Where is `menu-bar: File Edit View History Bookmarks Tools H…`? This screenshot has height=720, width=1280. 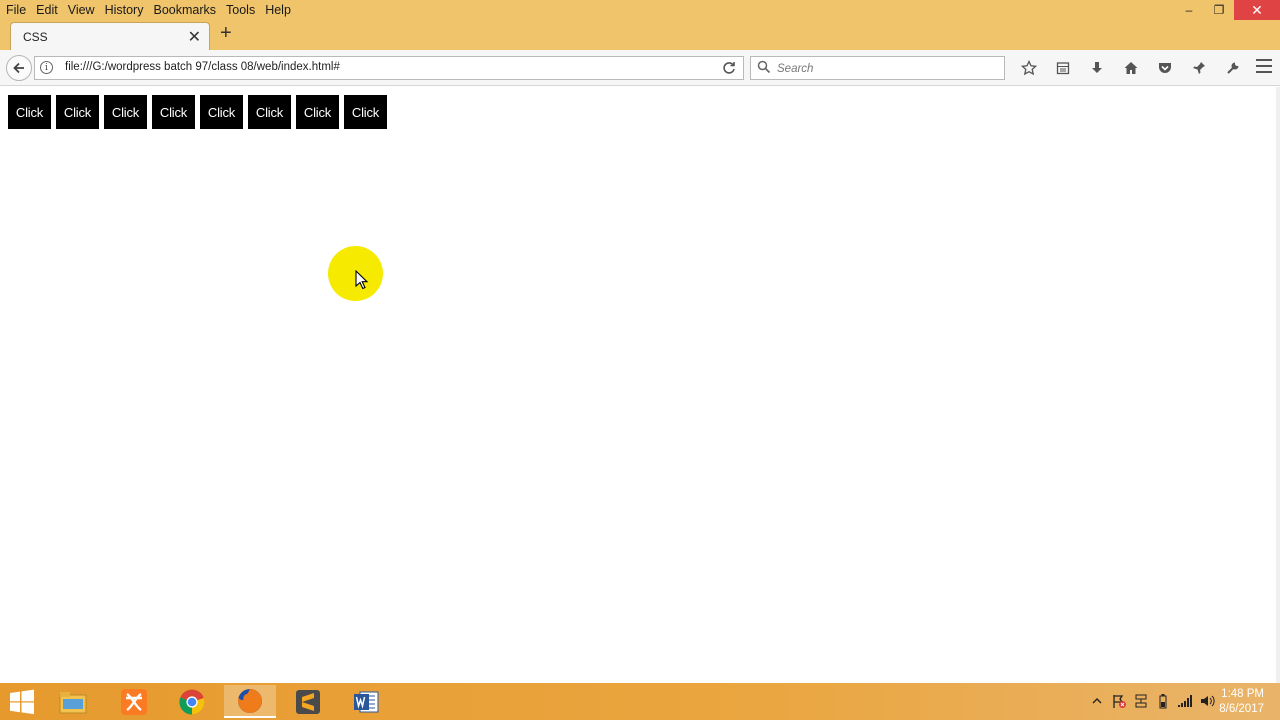
menu-bar: File Edit View History Bookmarks Tools H… is located at coordinates (640, 10).